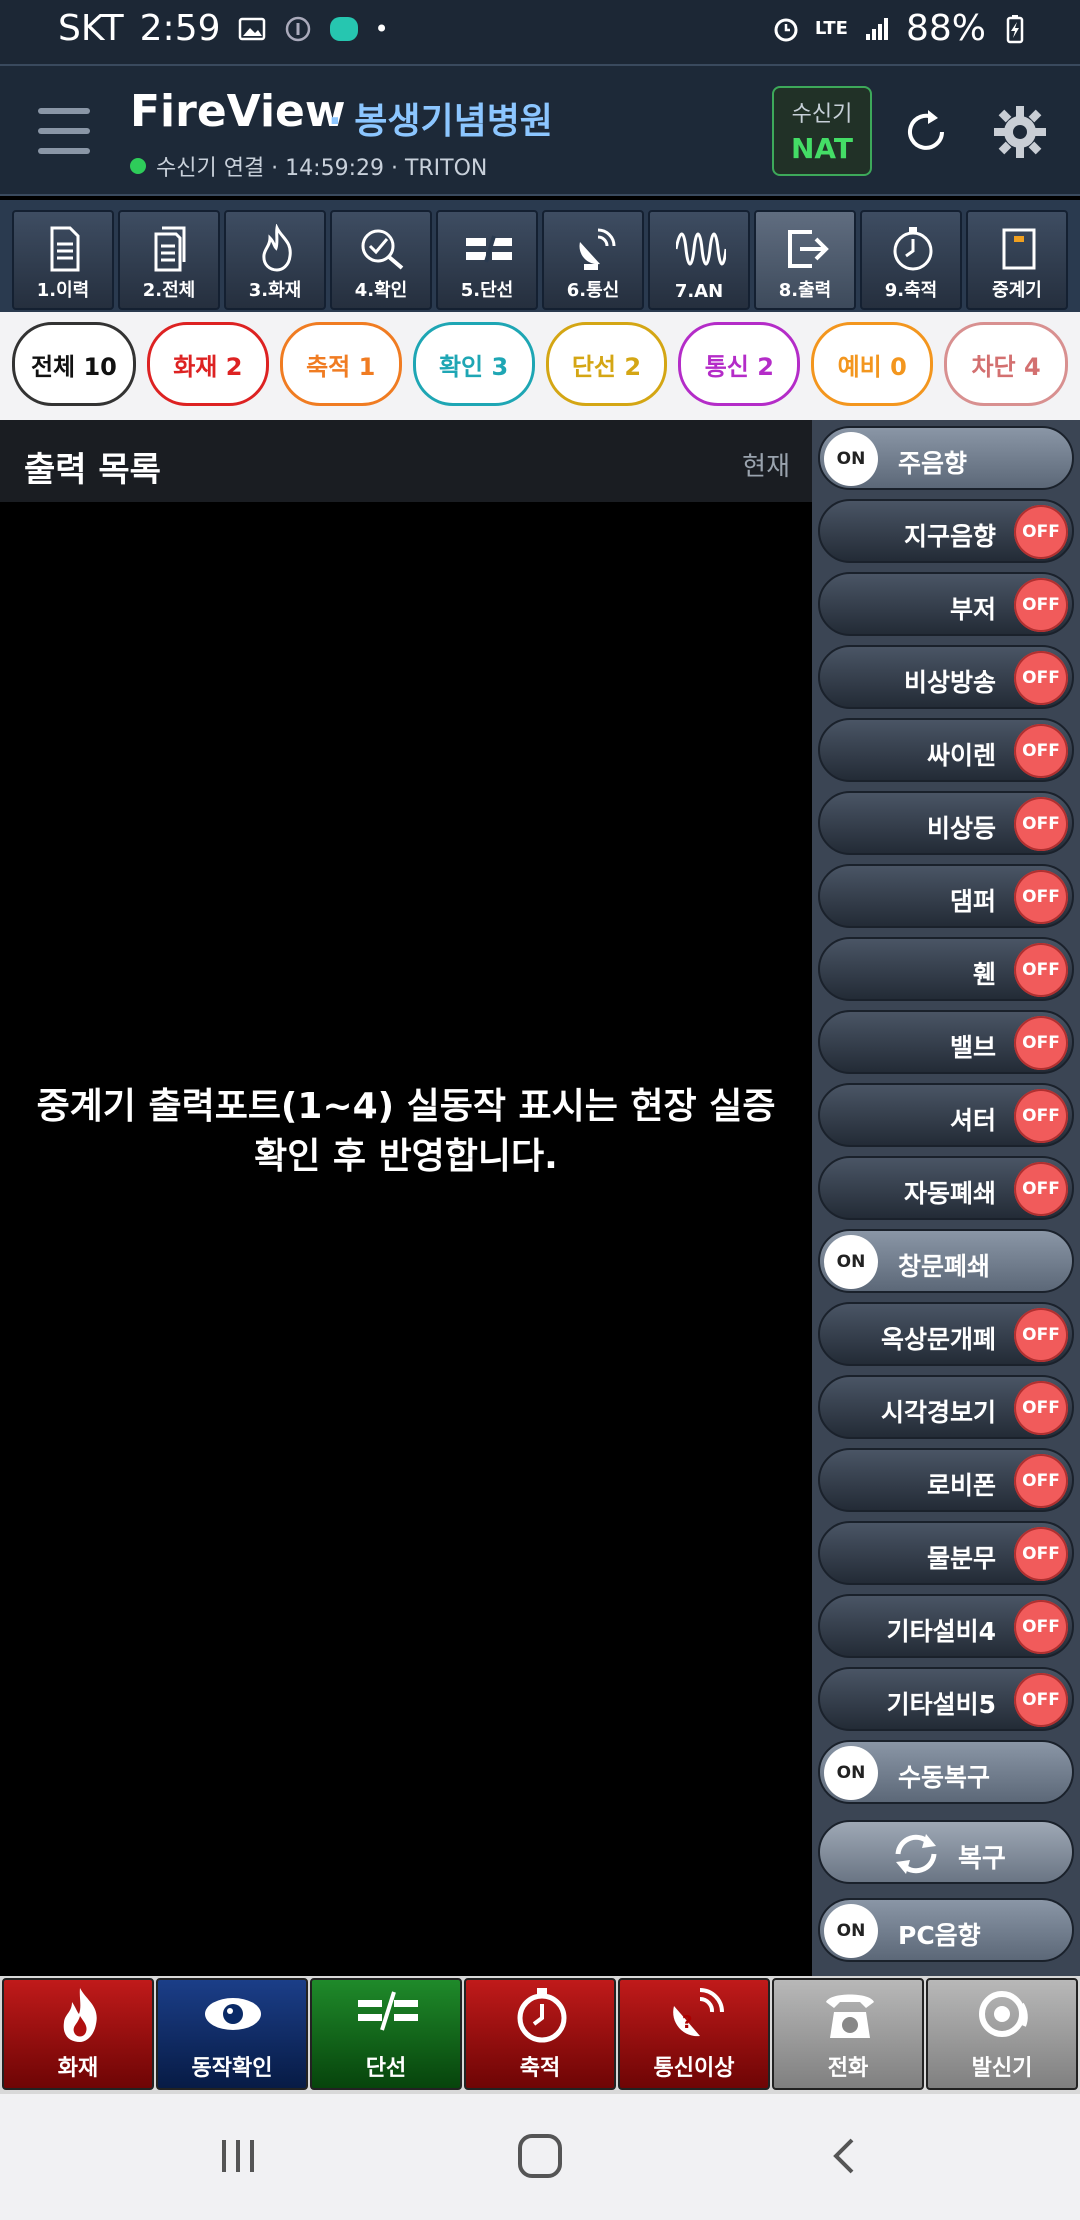 The image size is (1080, 2220). I want to click on toggle-label: 수동복구, so click(944, 1777).